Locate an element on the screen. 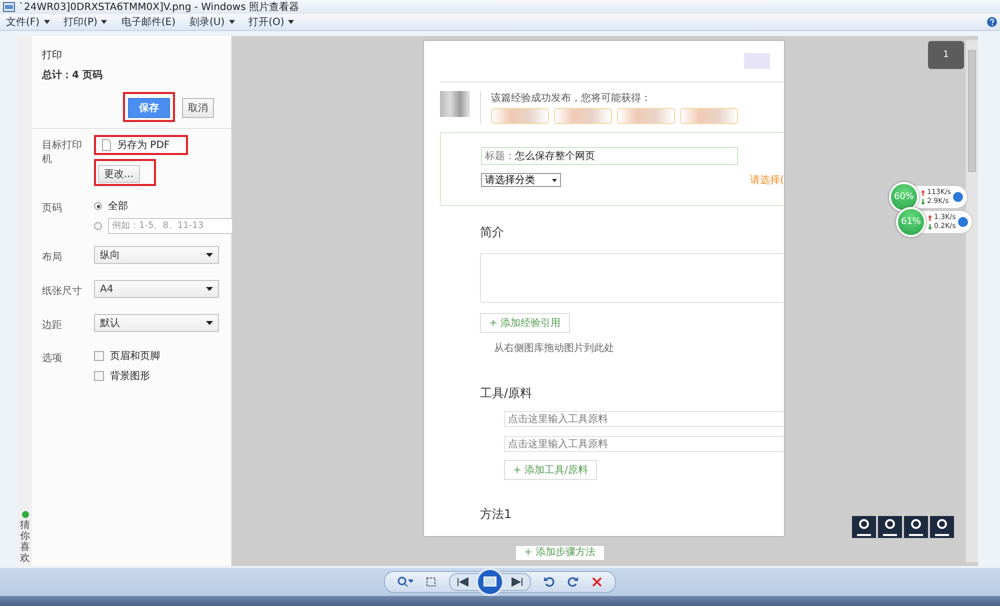  intro-field is located at coordinates (632, 278).